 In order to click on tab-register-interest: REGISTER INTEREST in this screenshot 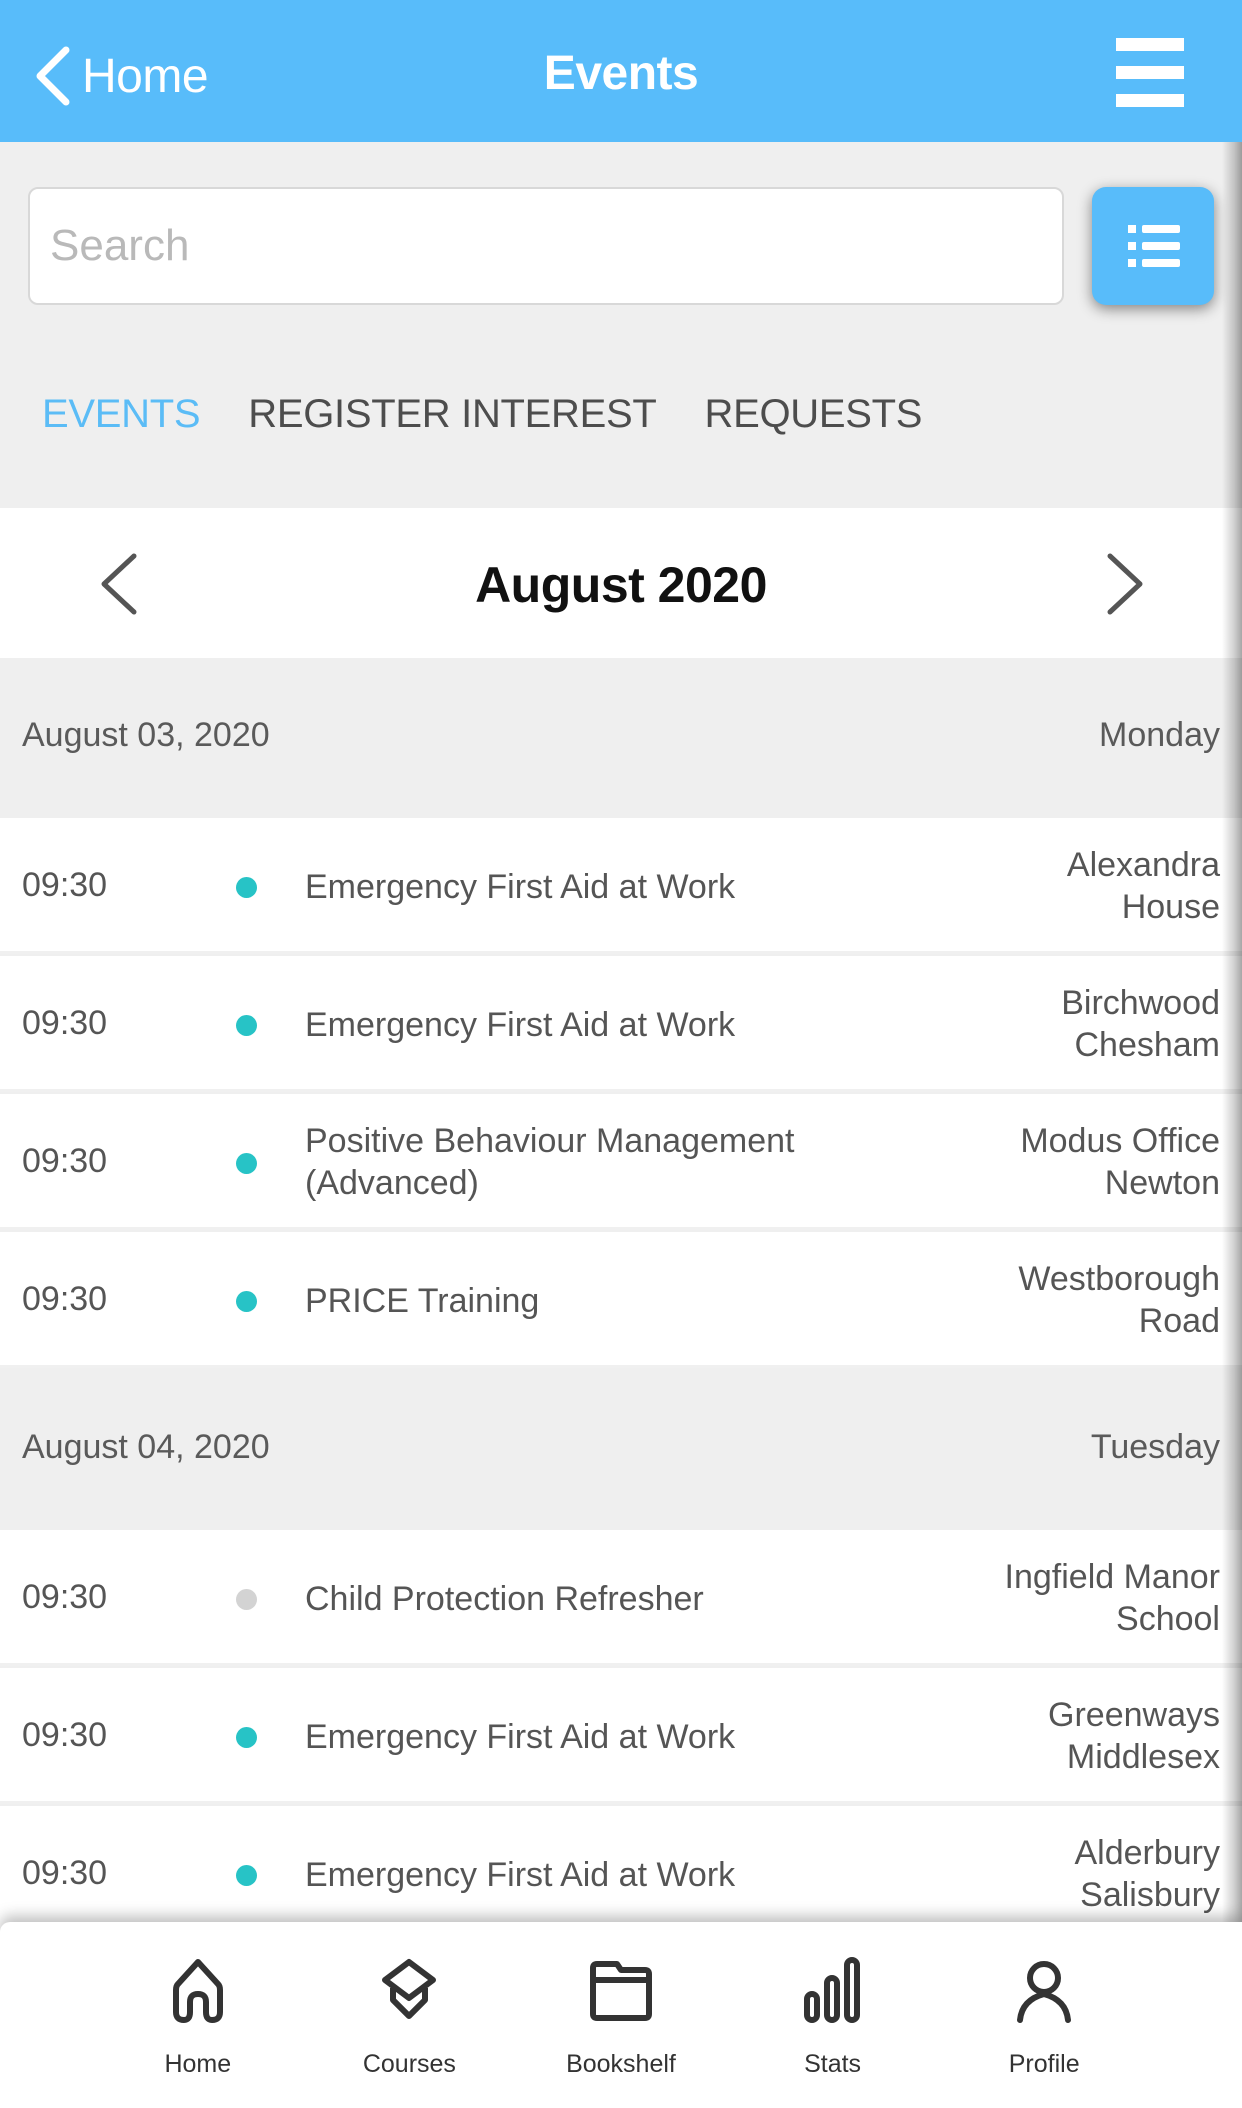, I will do `click(452, 414)`.